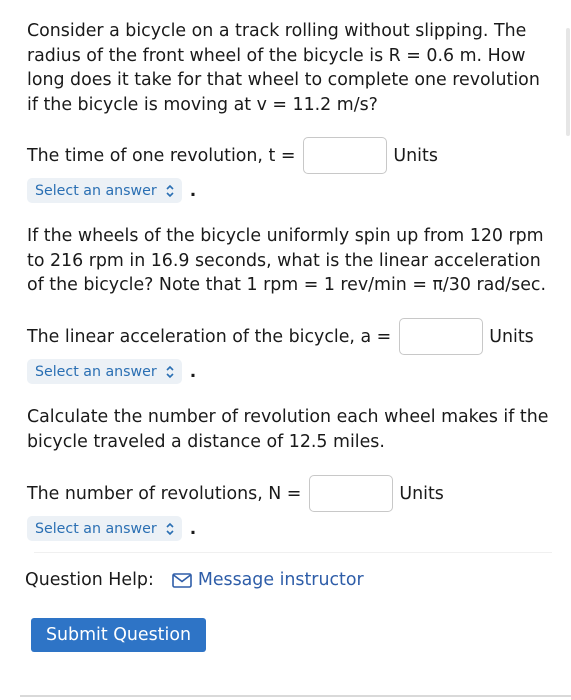  I want to click on unit-select-3: Select an answer, so click(104, 528).